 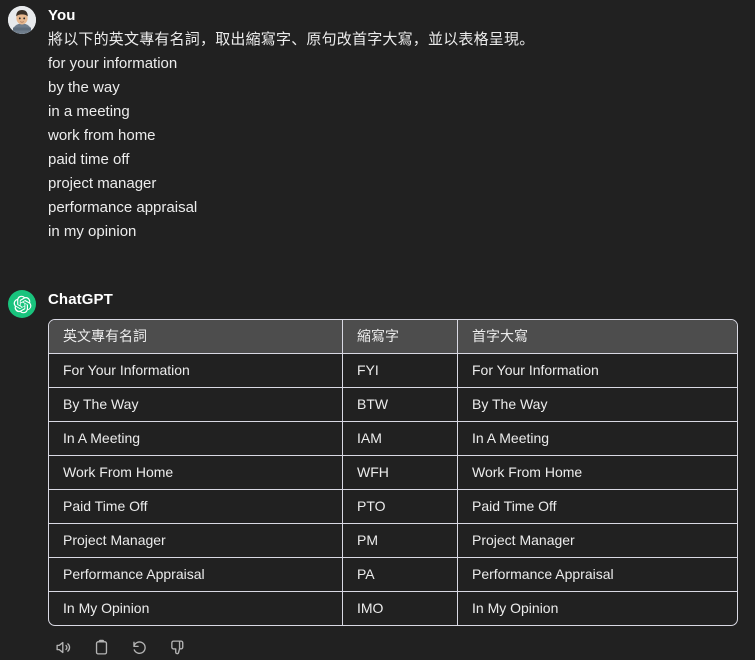 I want to click on list-item: in a meeting, so click(x=89, y=111).